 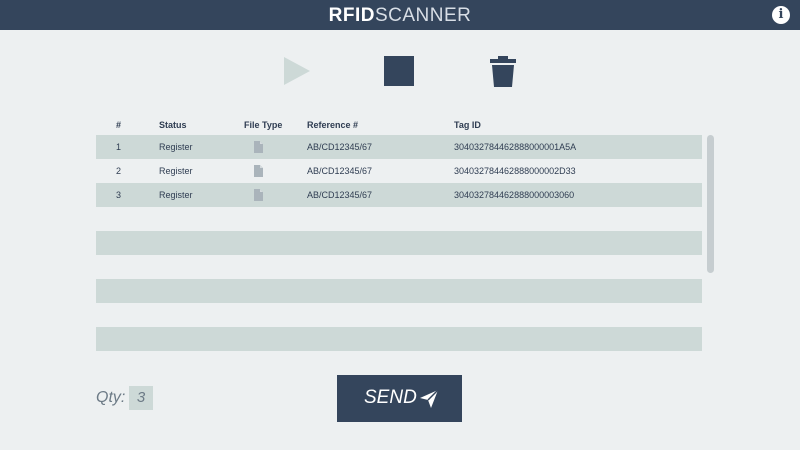 What do you see at coordinates (515, 147) in the screenshot?
I see `row-tag-id: 304032784462888000001A5A` at bounding box center [515, 147].